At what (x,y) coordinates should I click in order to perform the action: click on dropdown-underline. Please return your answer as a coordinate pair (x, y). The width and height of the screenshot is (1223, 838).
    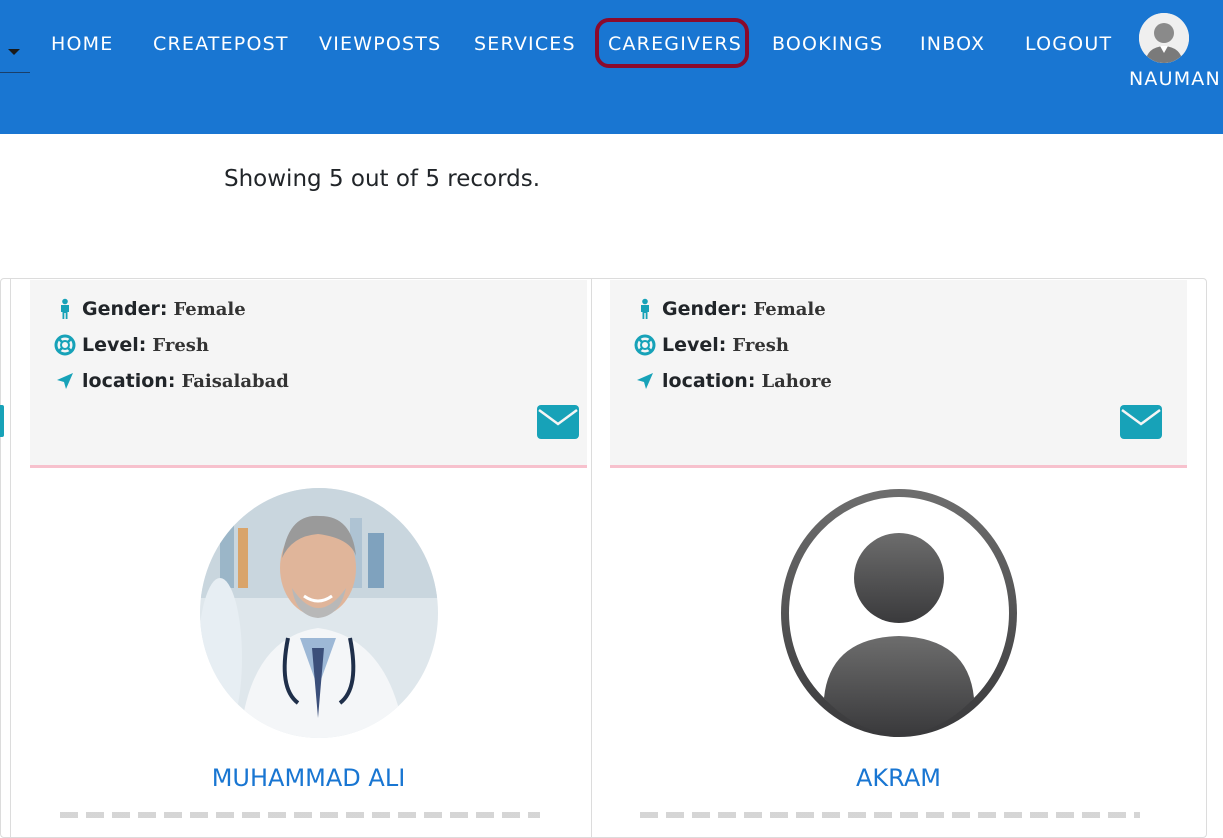
    Looking at the image, I should click on (15, 72).